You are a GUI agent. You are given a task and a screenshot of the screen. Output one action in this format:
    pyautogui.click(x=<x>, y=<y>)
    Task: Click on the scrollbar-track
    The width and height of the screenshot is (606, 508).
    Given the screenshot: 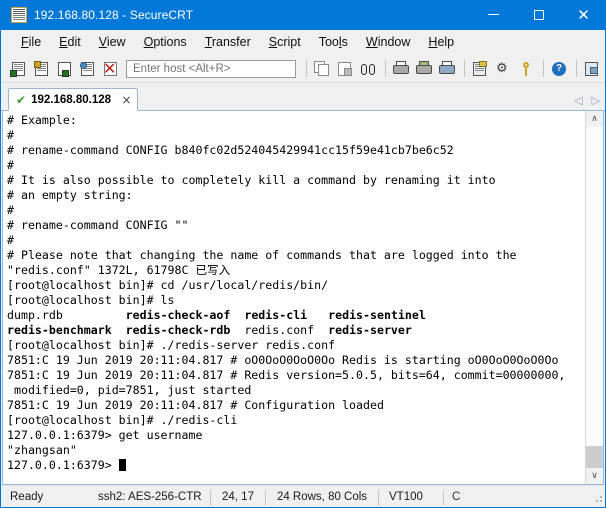 What is the action you would take?
    pyautogui.click(x=594, y=297)
    